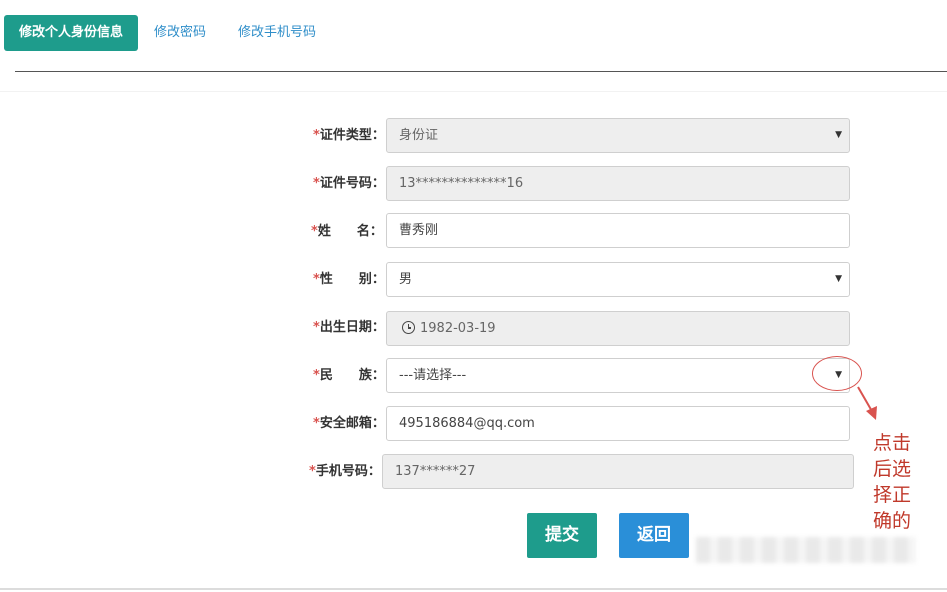  I want to click on gender-label: *性 别：, so click(349, 279).